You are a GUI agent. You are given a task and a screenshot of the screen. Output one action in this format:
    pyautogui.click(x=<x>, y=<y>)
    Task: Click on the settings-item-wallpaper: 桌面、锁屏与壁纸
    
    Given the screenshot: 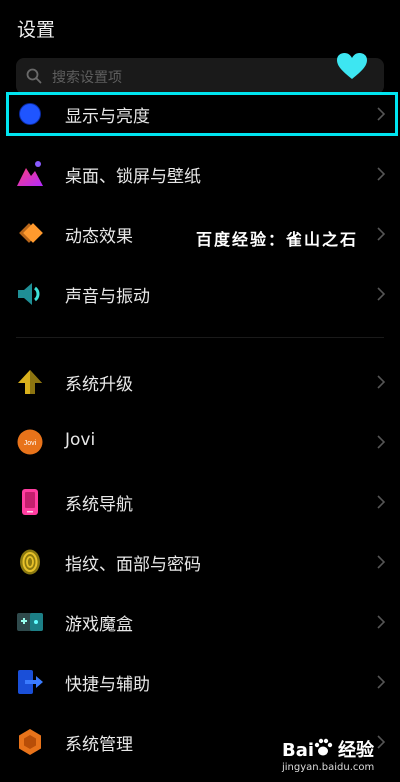 What is the action you would take?
    pyautogui.click(x=200, y=174)
    